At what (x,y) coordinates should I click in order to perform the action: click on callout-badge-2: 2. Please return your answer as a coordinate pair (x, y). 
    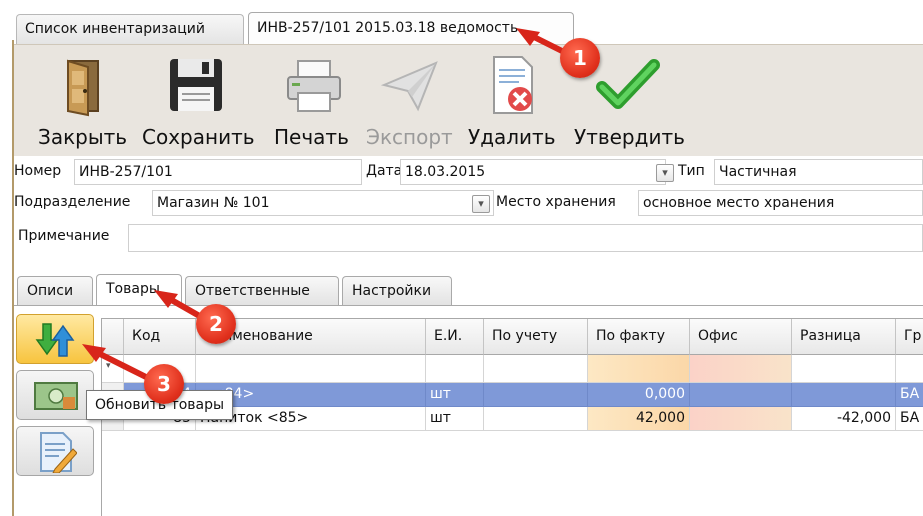
    Looking at the image, I should click on (216, 324).